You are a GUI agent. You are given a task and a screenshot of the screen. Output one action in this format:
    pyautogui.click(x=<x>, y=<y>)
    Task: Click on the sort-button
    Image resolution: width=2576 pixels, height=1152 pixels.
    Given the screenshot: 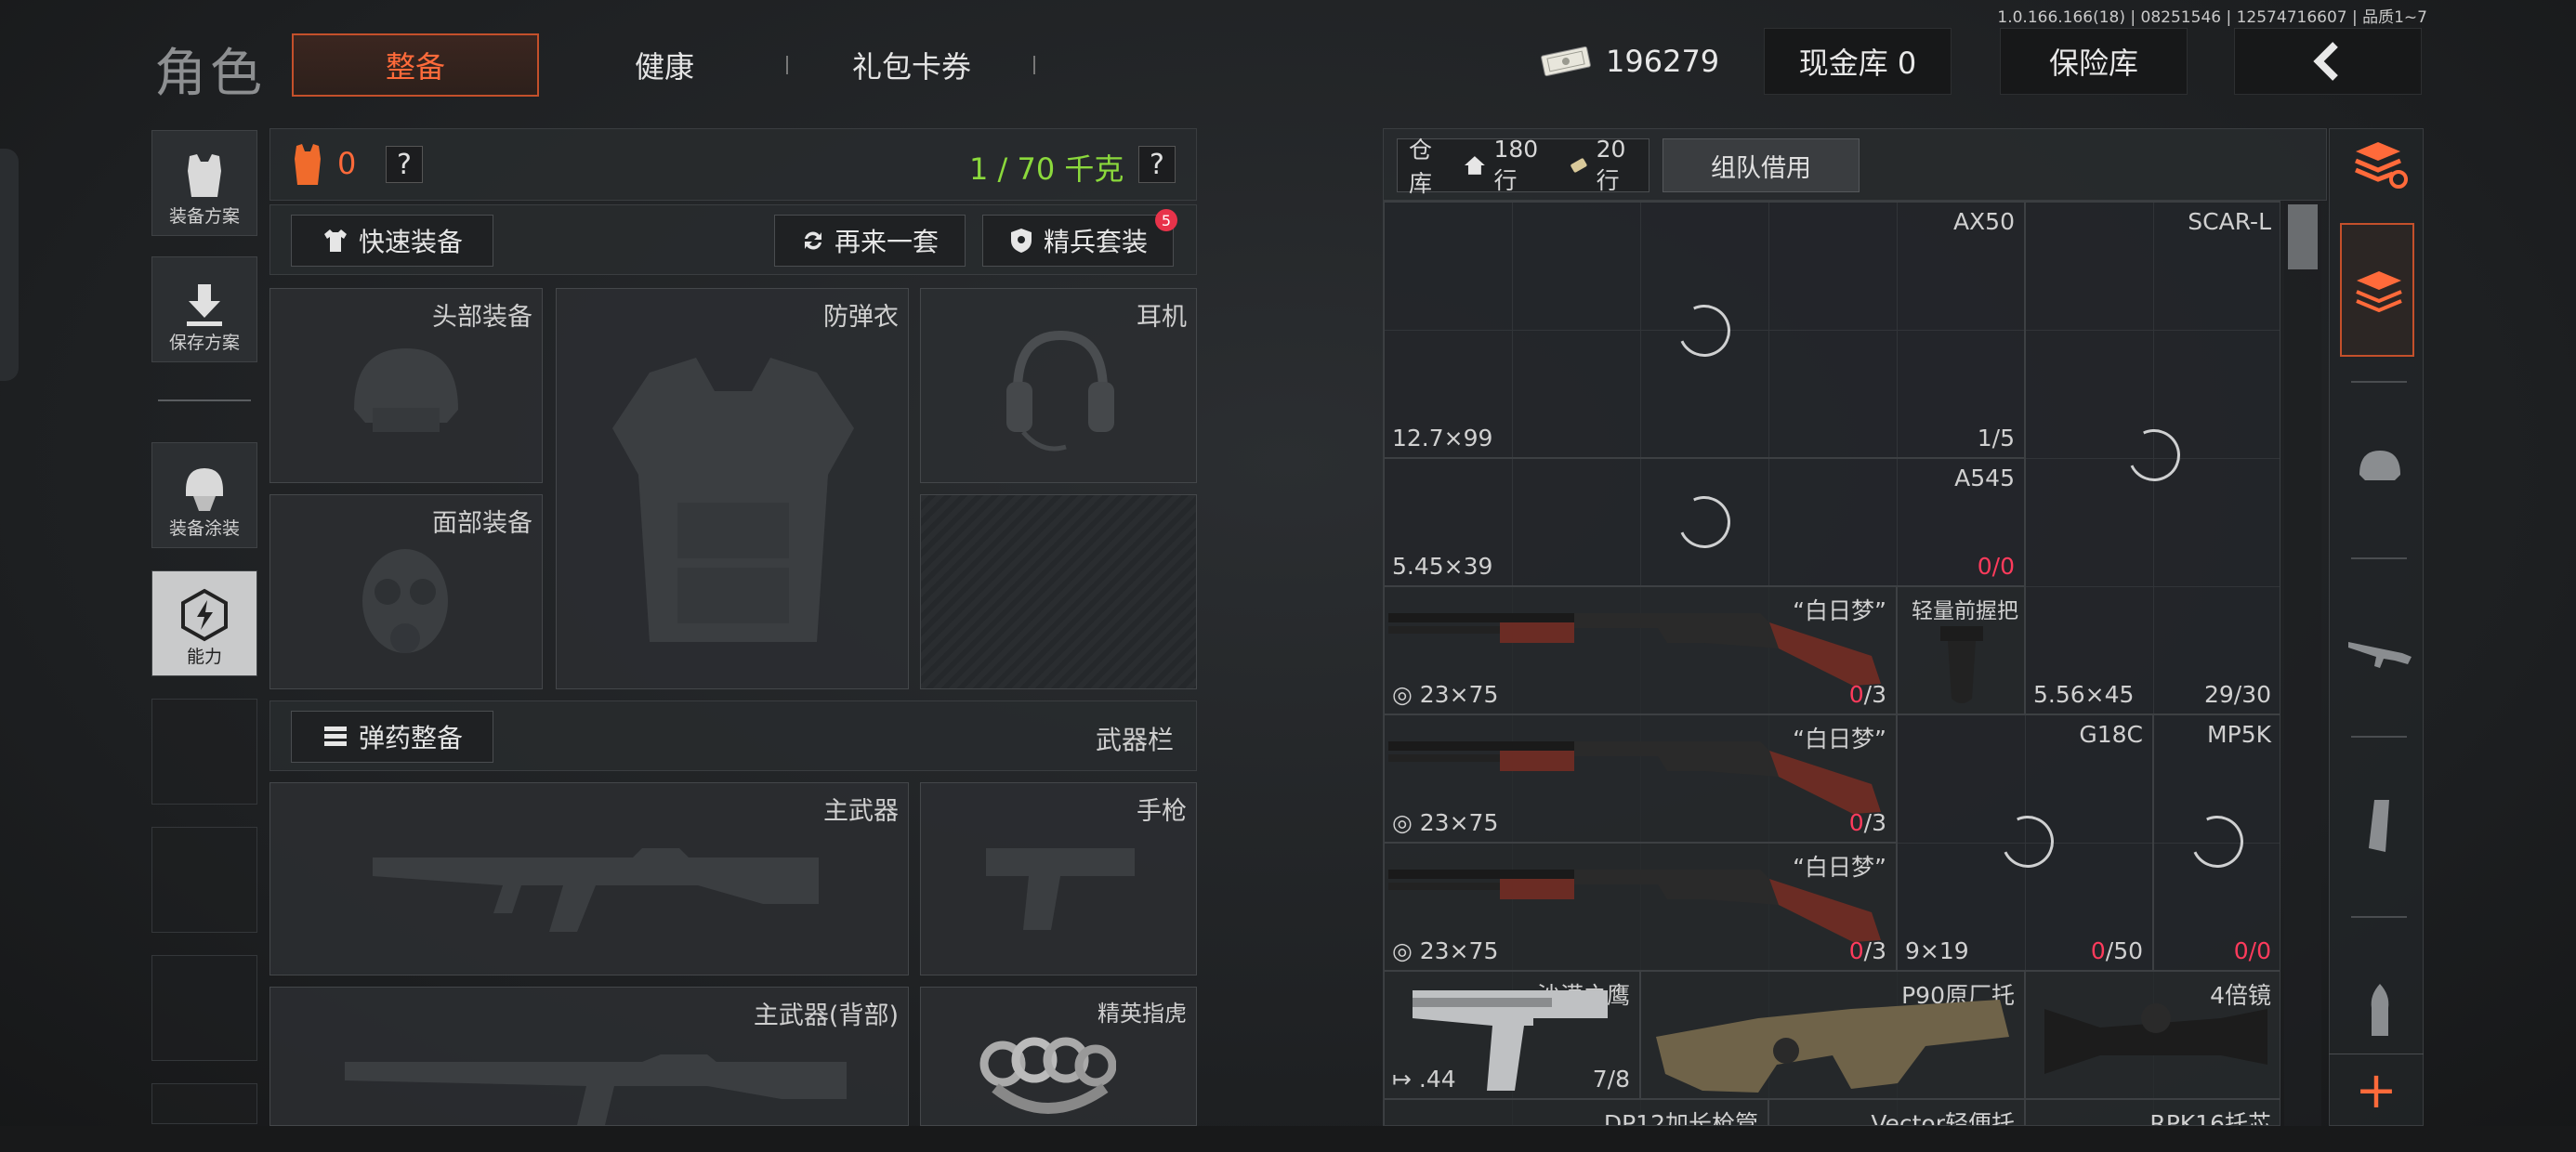 What is the action you would take?
    pyautogui.click(x=2380, y=164)
    